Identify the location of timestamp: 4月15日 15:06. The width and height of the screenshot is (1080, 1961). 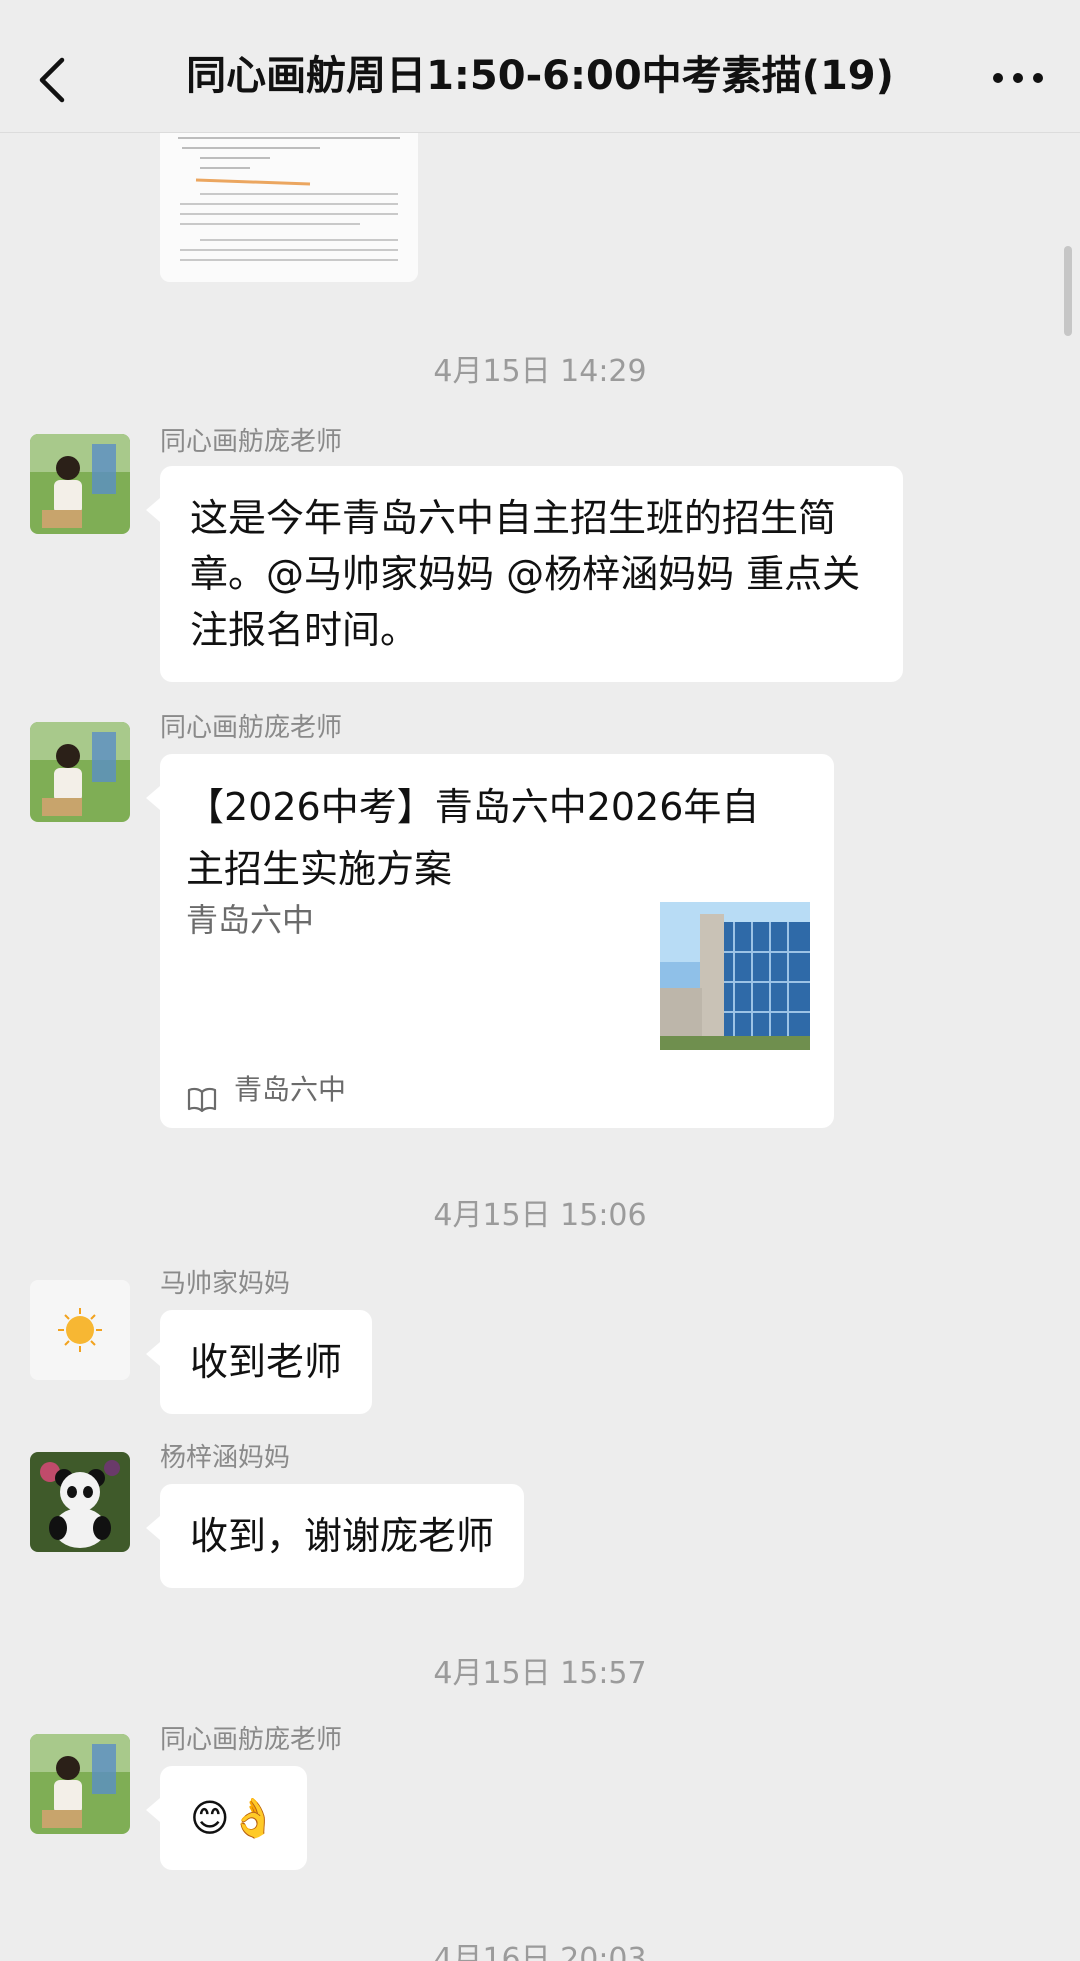
(540, 1215).